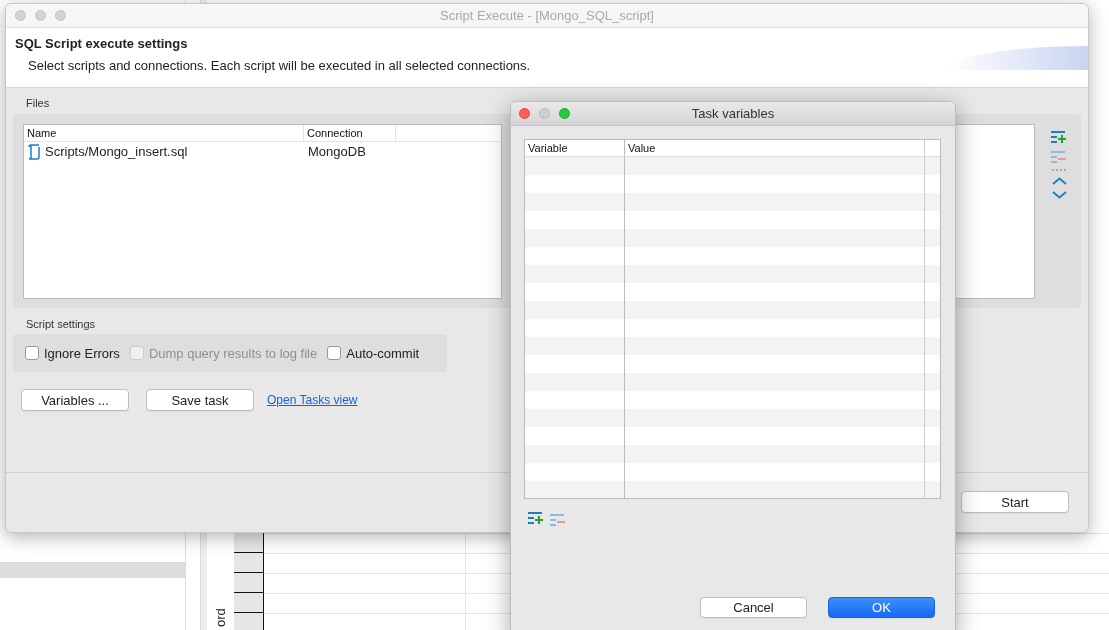  What do you see at coordinates (1059, 195) in the screenshot?
I see `move-down-icon` at bounding box center [1059, 195].